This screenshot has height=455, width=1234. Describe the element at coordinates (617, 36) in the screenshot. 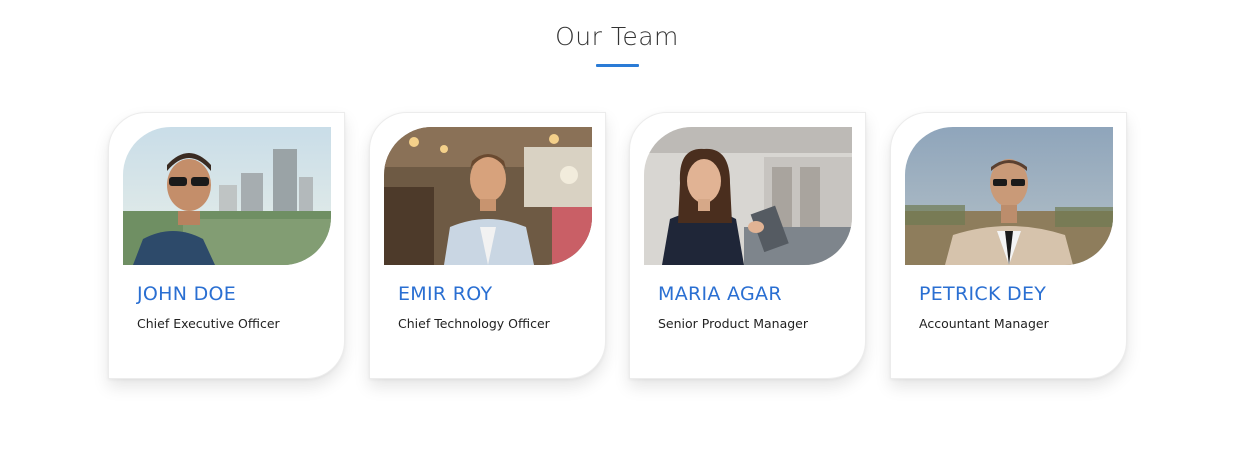

I see `section-title: Our Team` at that location.